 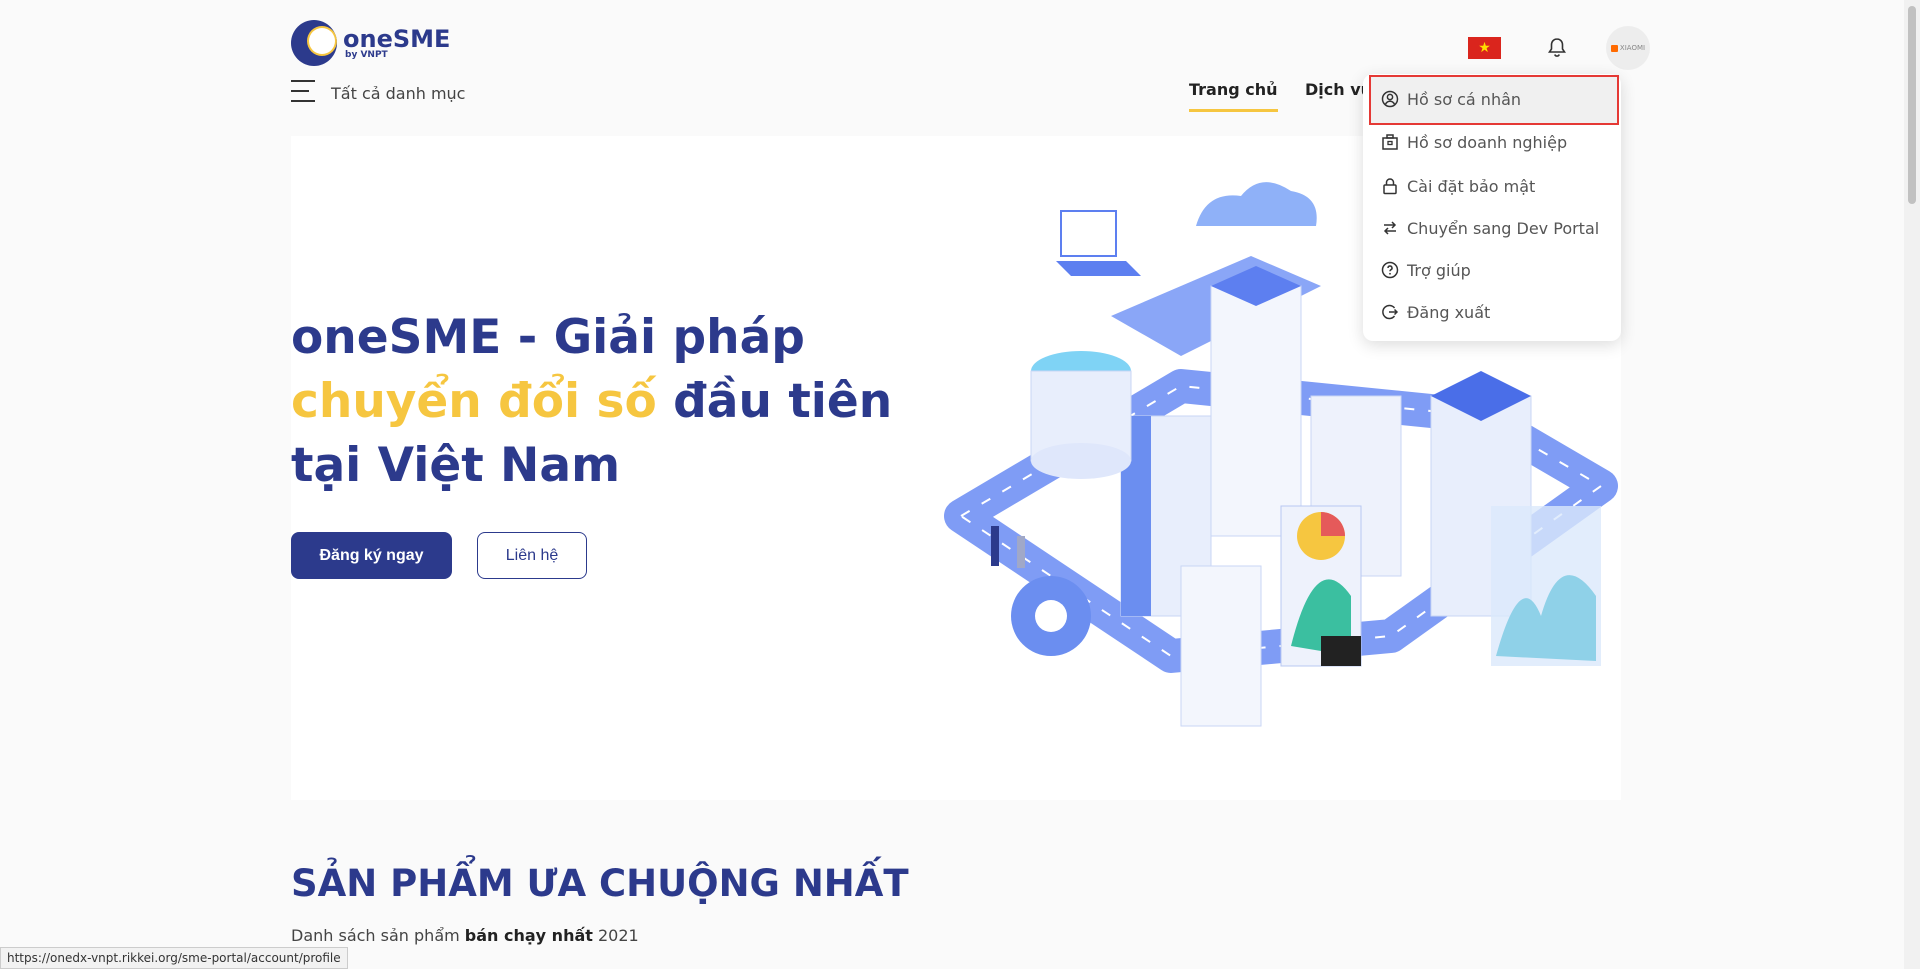 I want to click on vietnam-flag-icon: ★, so click(x=1484, y=48).